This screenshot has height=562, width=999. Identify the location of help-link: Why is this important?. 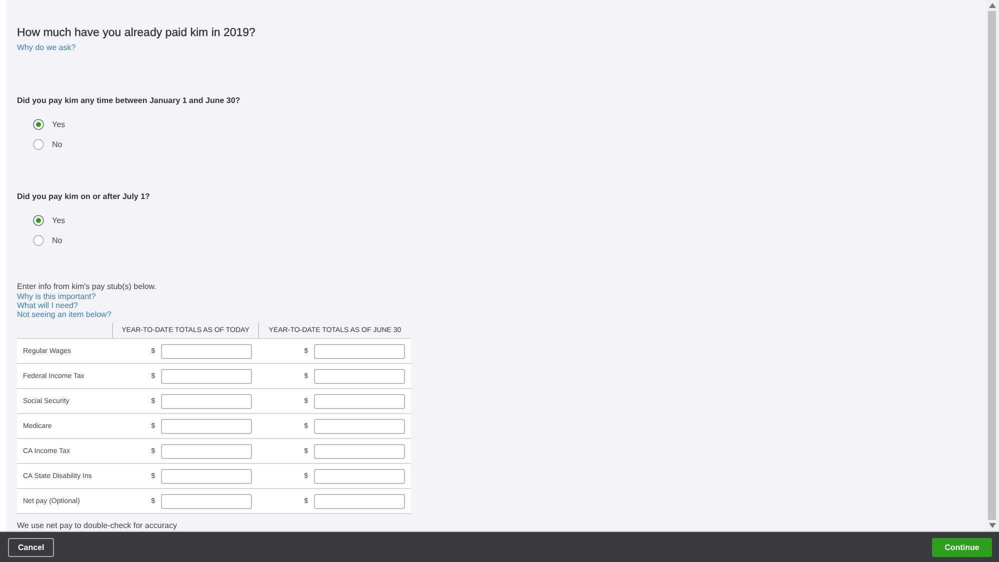
(56, 296).